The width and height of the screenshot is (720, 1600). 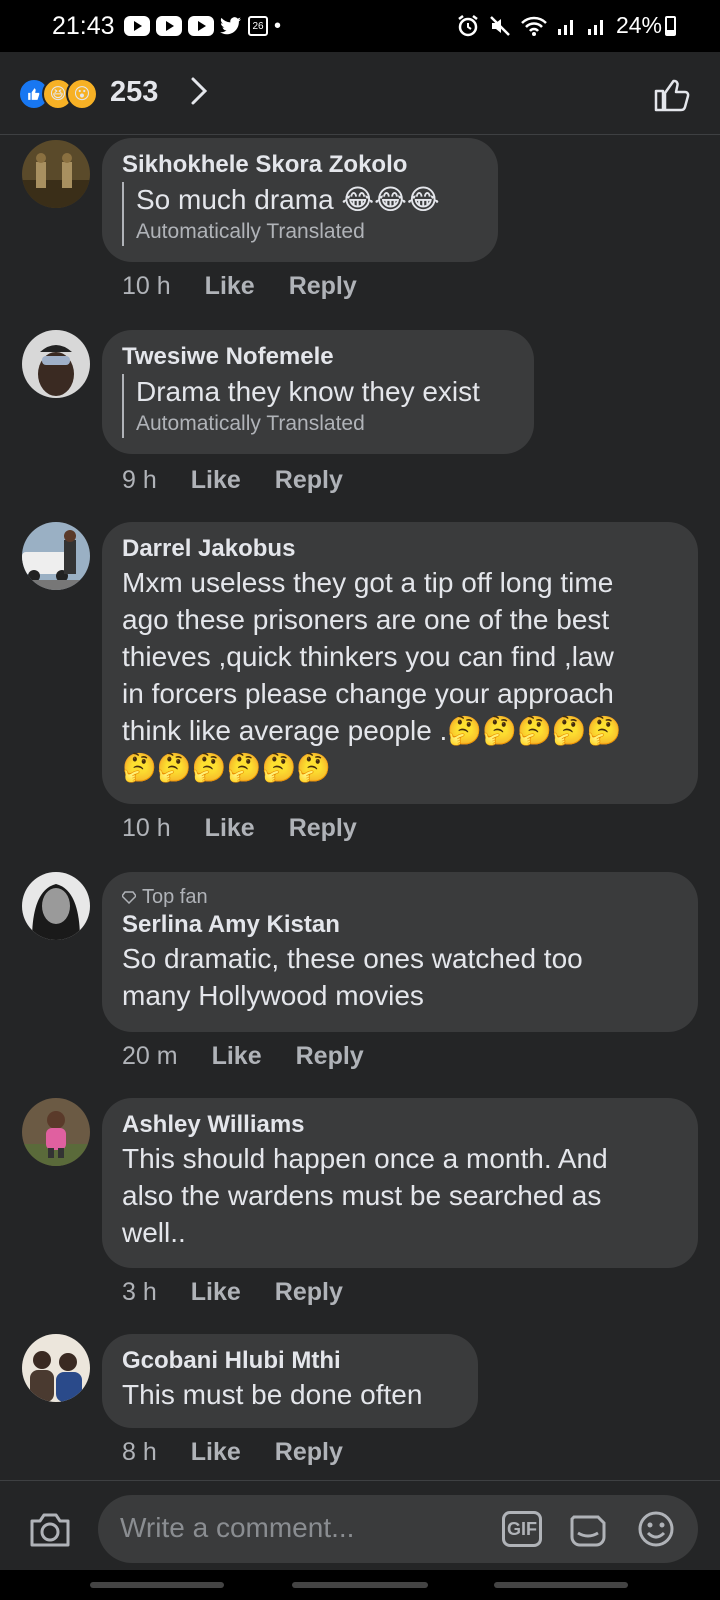 I want to click on comment-time: 20 m, so click(x=150, y=1056).